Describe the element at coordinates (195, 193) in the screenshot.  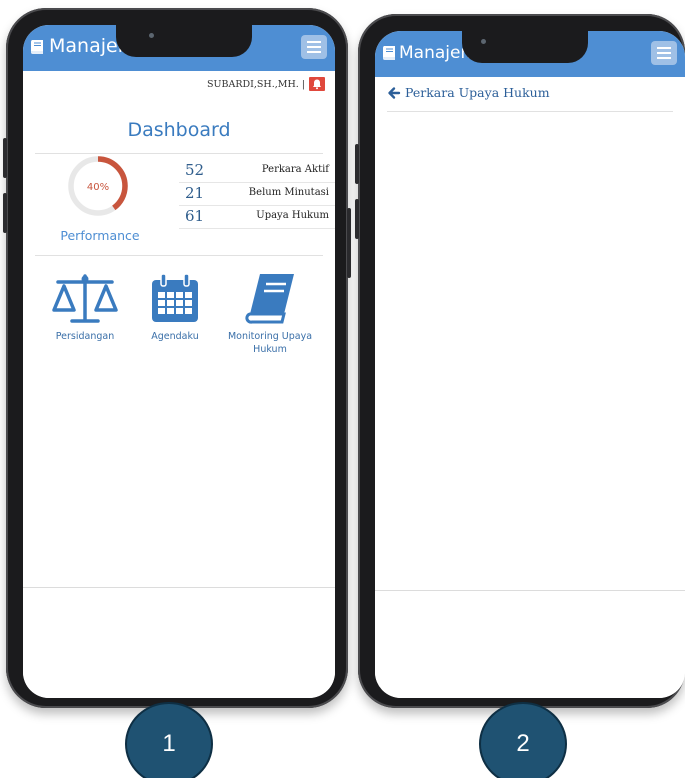
I see `stat-number: 21` at that location.